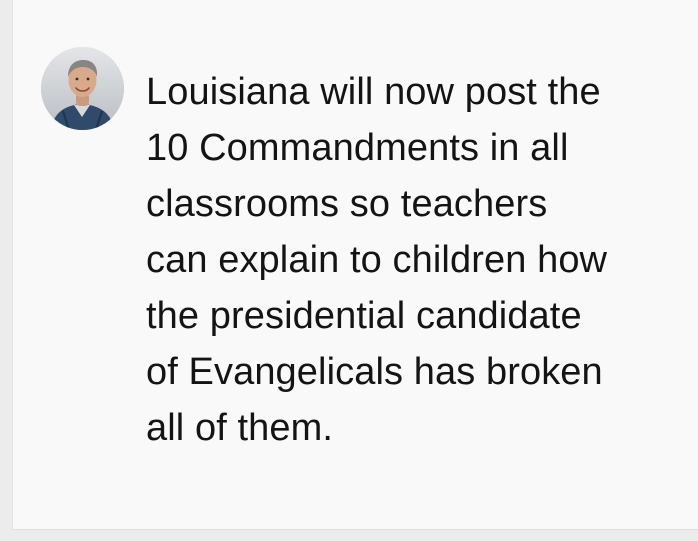 The width and height of the screenshot is (698, 541). What do you see at coordinates (357, 148) in the screenshot?
I see `post-text-line: 10 Commandments in all` at bounding box center [357, 148].